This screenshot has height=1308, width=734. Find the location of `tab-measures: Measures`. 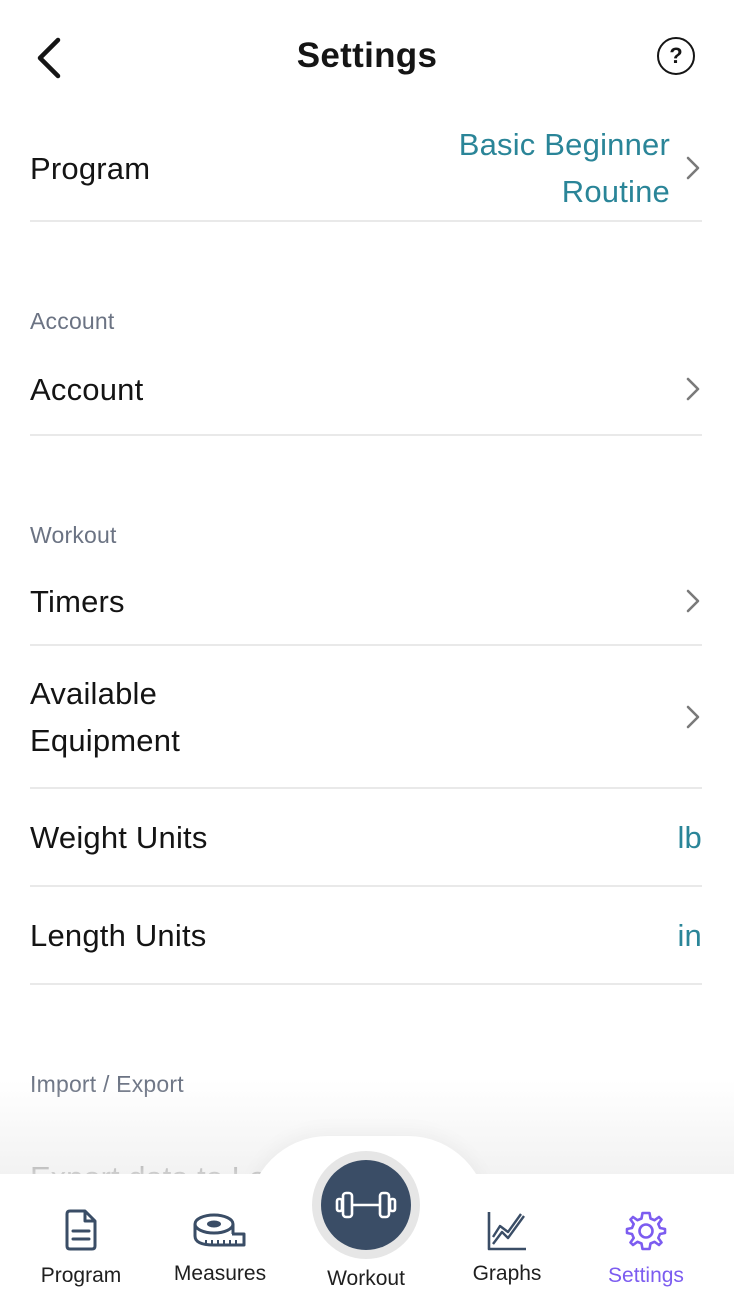

tab-measures: Measures is located at coordinates (220, 1241).